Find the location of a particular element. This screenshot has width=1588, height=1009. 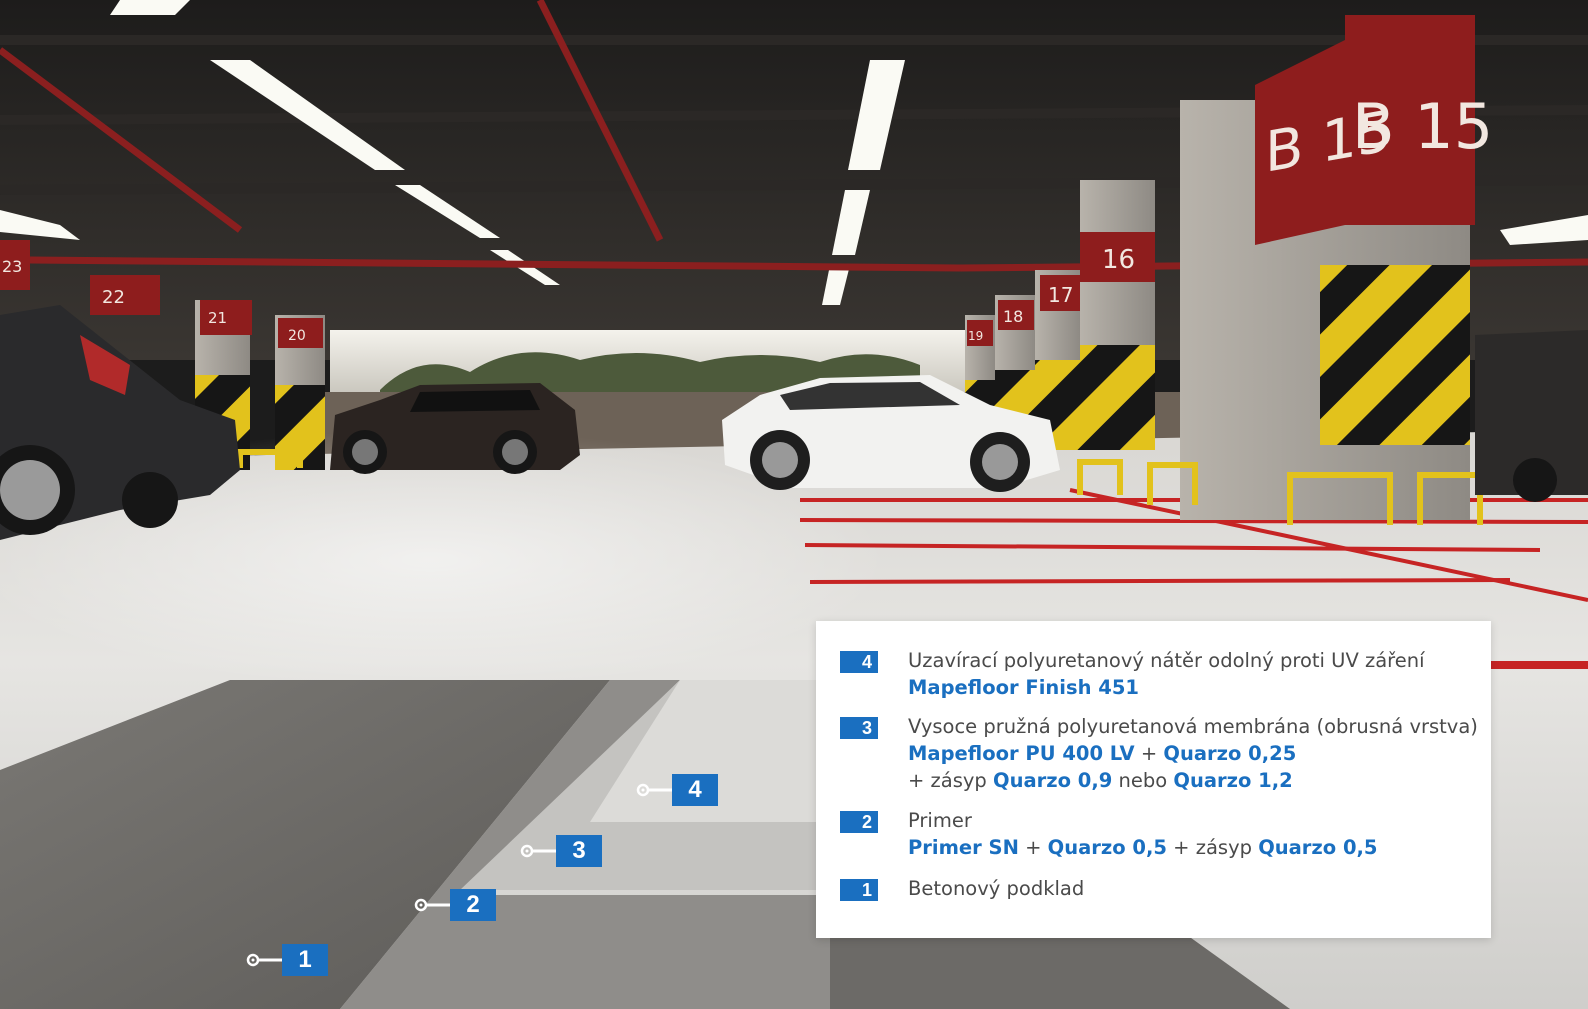

product-name: Mapefloor Finish 451 is located at coordinates (1023, 687).